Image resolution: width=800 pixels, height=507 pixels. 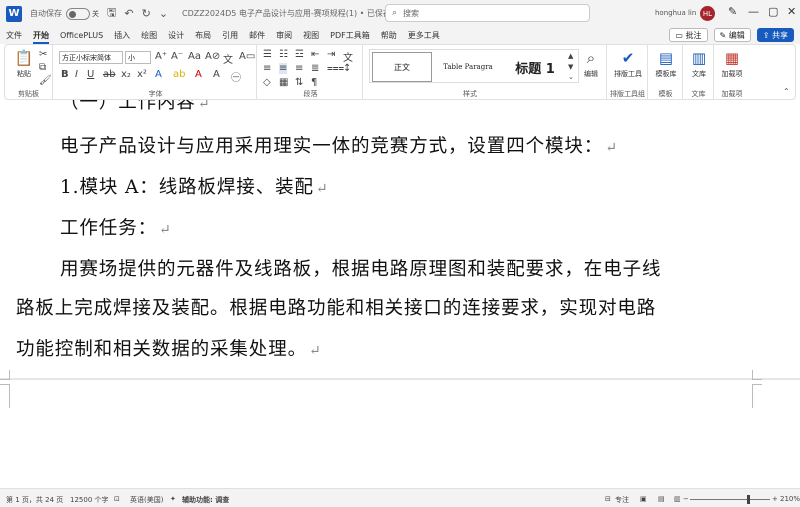 I want to click on redo-icon: ↻, so click(x=146, y=13).